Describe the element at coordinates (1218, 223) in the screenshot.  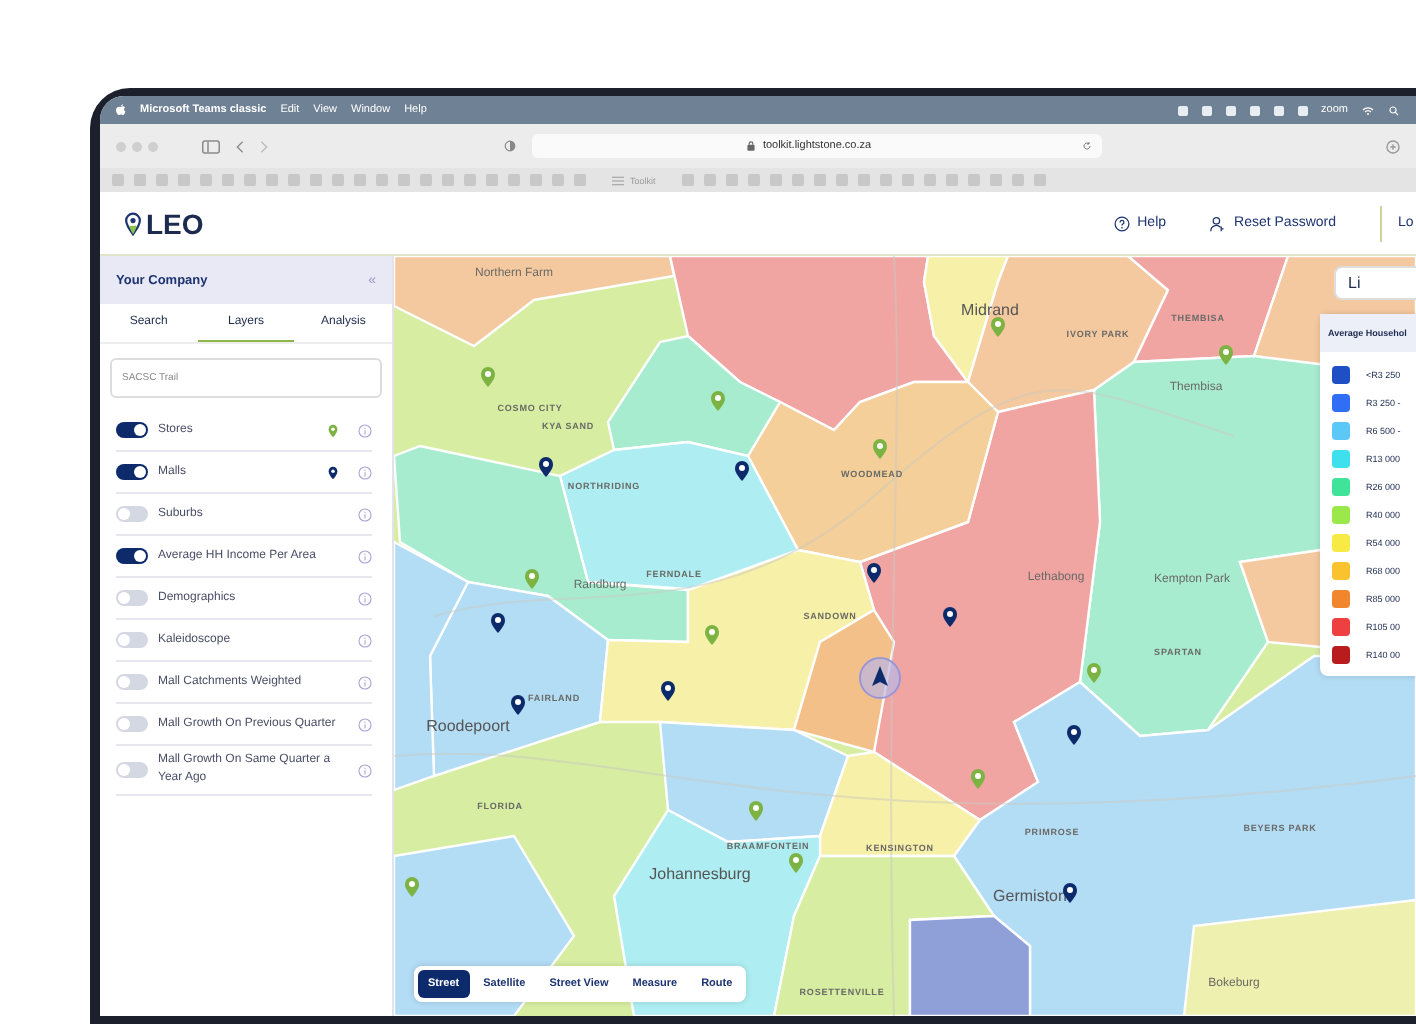
I see `user-key-icon` at that location.